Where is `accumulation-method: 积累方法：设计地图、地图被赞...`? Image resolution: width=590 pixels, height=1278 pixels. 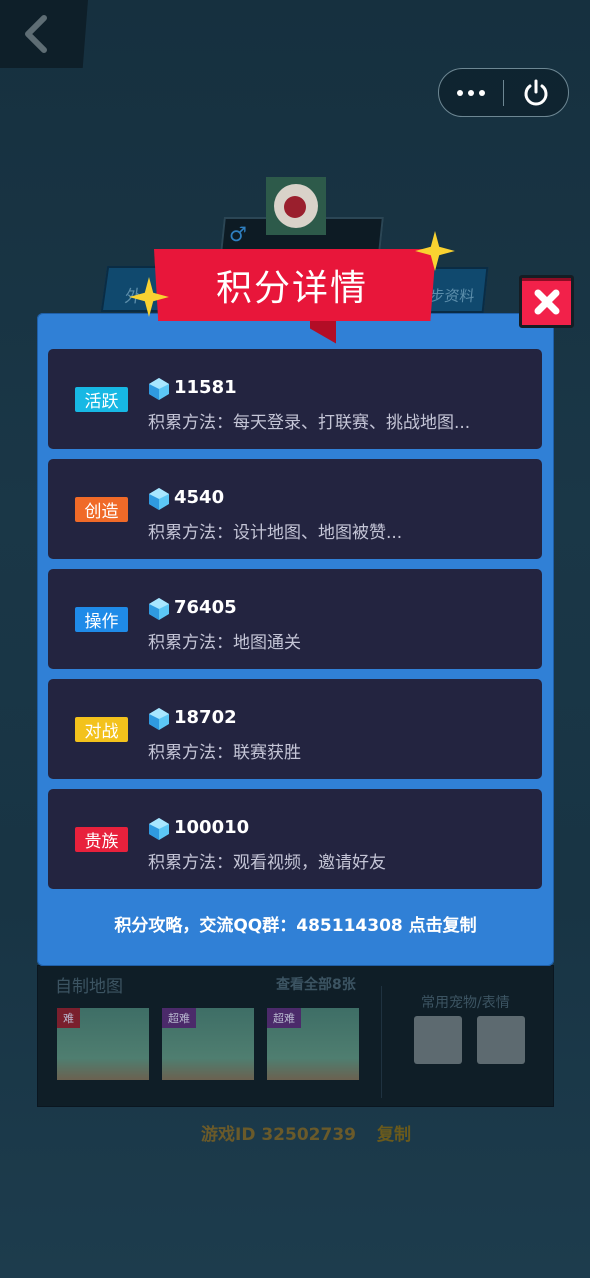
accumulation-method: 积累方法：设计地图、地图被赞... is located at coordinates (275, 533).